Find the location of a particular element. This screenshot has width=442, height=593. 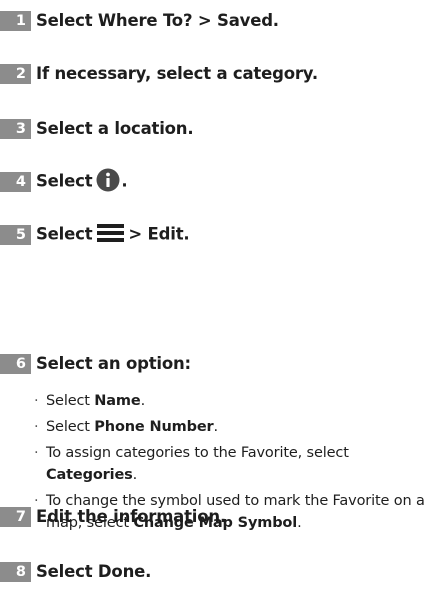

step-4: 4 Select. is located at coordinates (64, 182).